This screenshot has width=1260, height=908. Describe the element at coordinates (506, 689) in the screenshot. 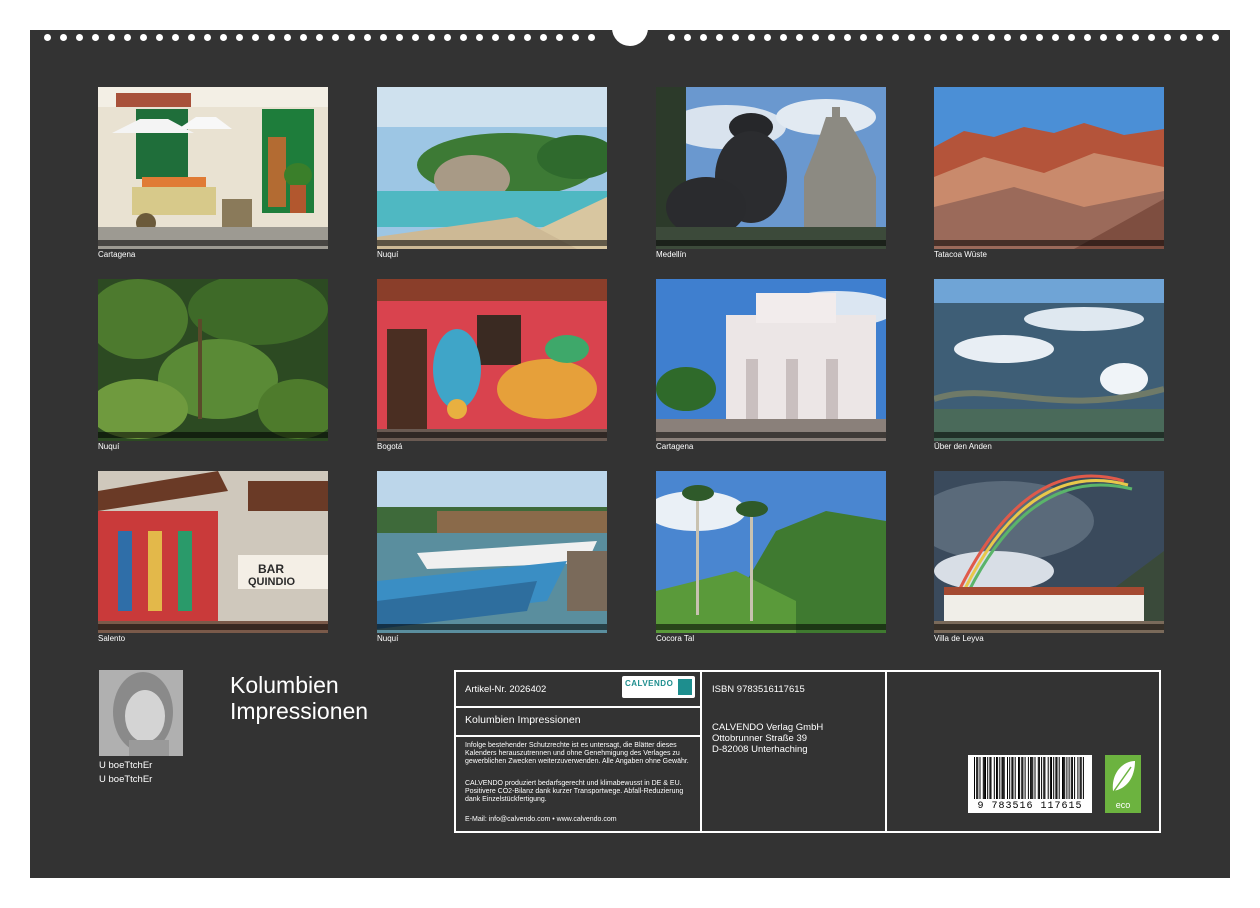

I see `article-number: Artikel-Nr. 2026402` at that location.